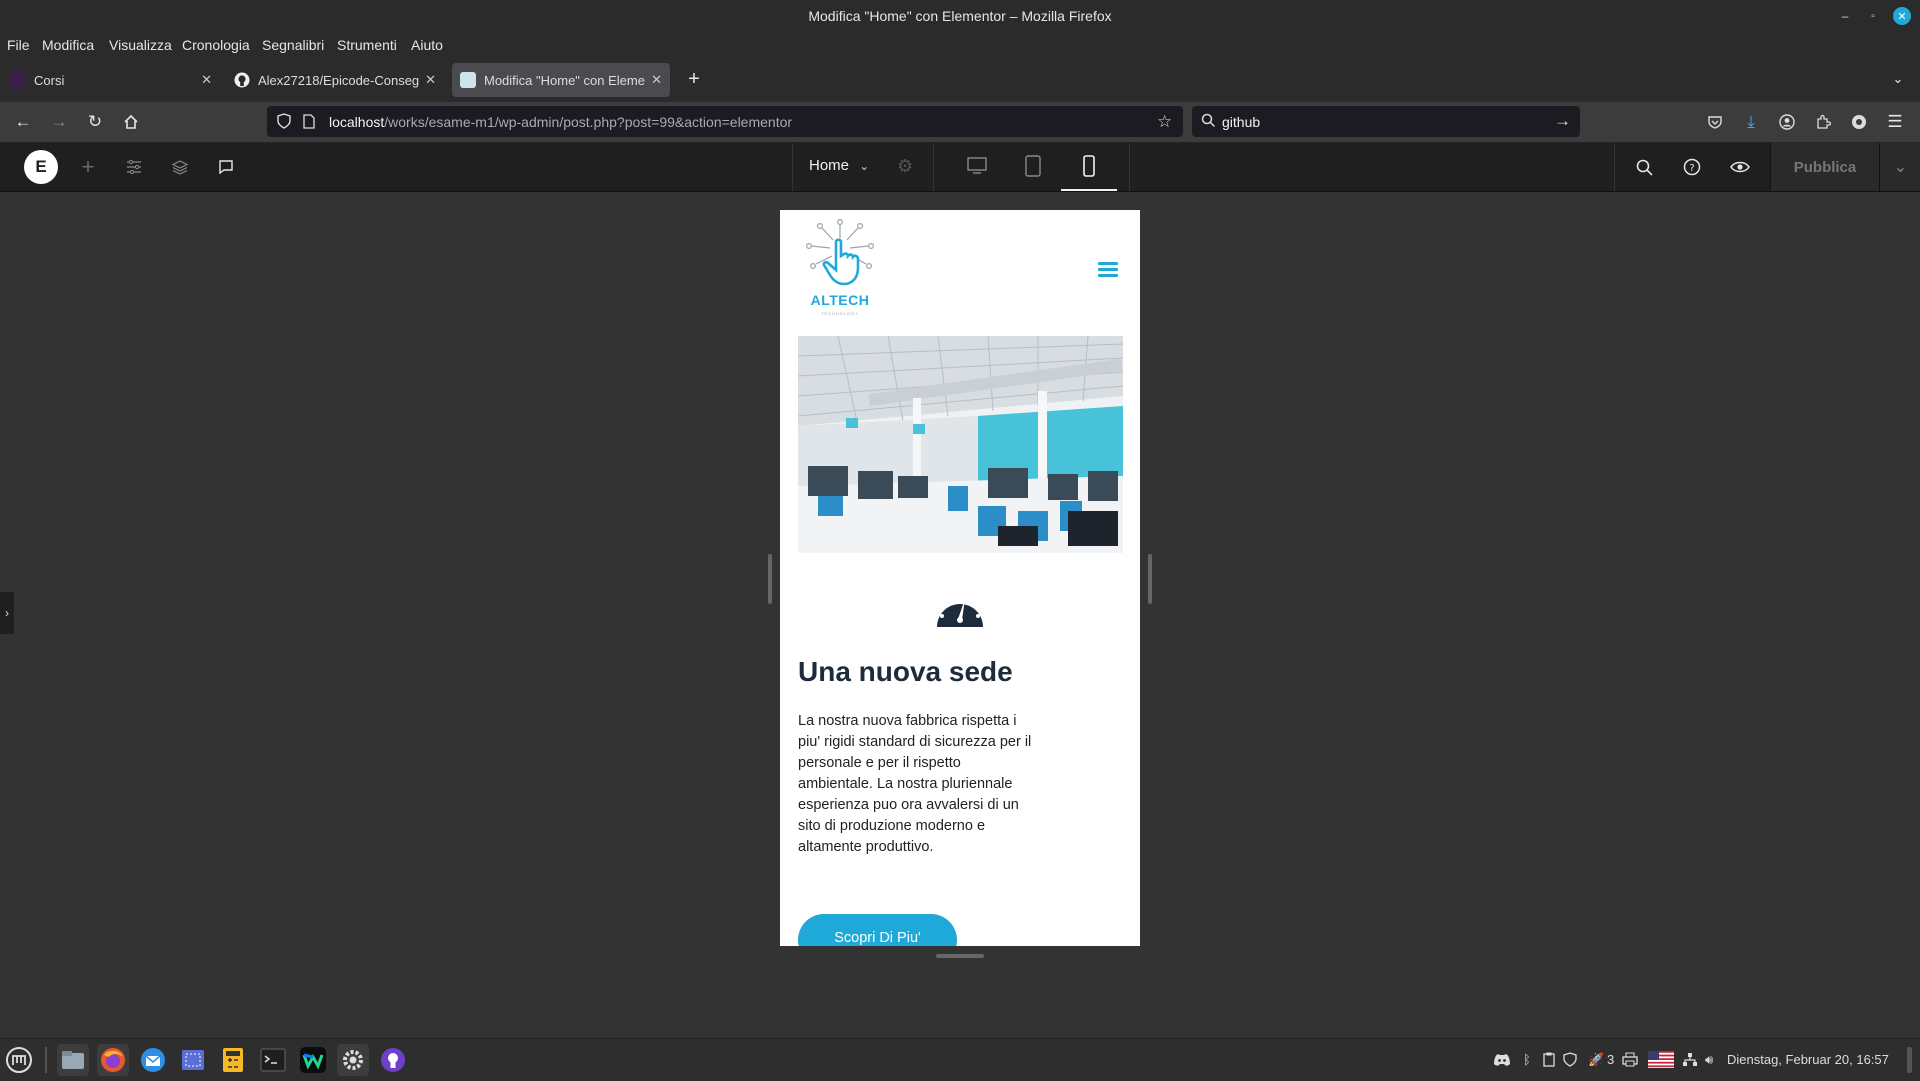  Describe the element at coordinates (1824, 167) in the screenshot. I see `publish-button: Pubblica` at that location.